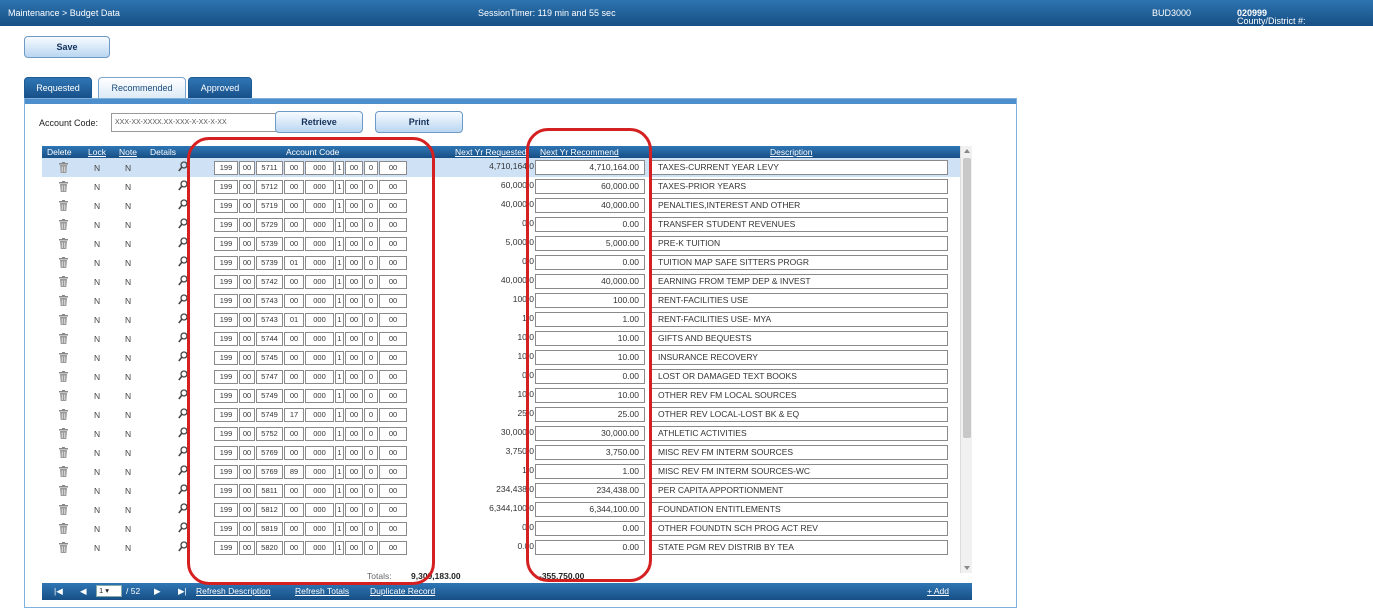 Image resolution: width=1373 pixels, height=612 pixels. What do you see at coordinates (799, 528) in the screenshot?
I see `description-input: OTHER FOUNDTN SCH PROG ACT REV` at bounding box center [799, 528].